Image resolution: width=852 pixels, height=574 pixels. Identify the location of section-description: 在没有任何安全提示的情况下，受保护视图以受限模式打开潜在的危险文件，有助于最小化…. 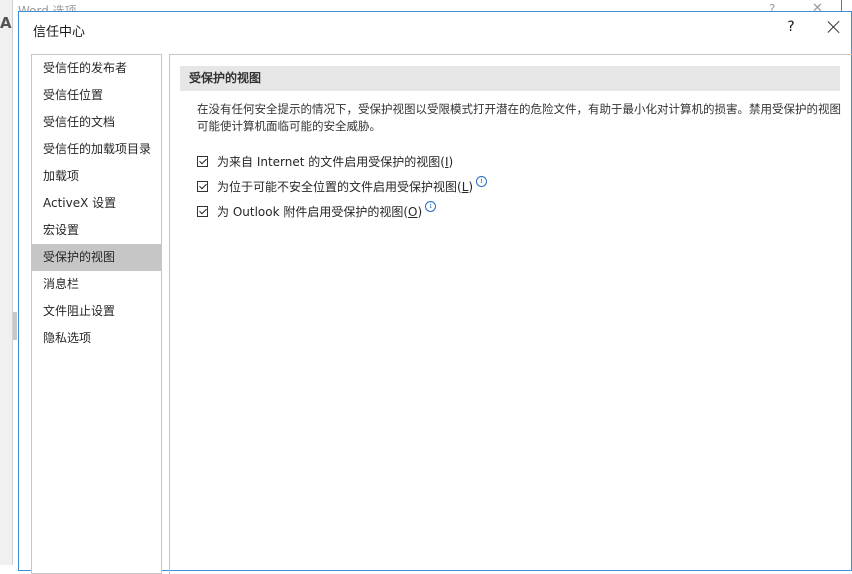
(519, 117).